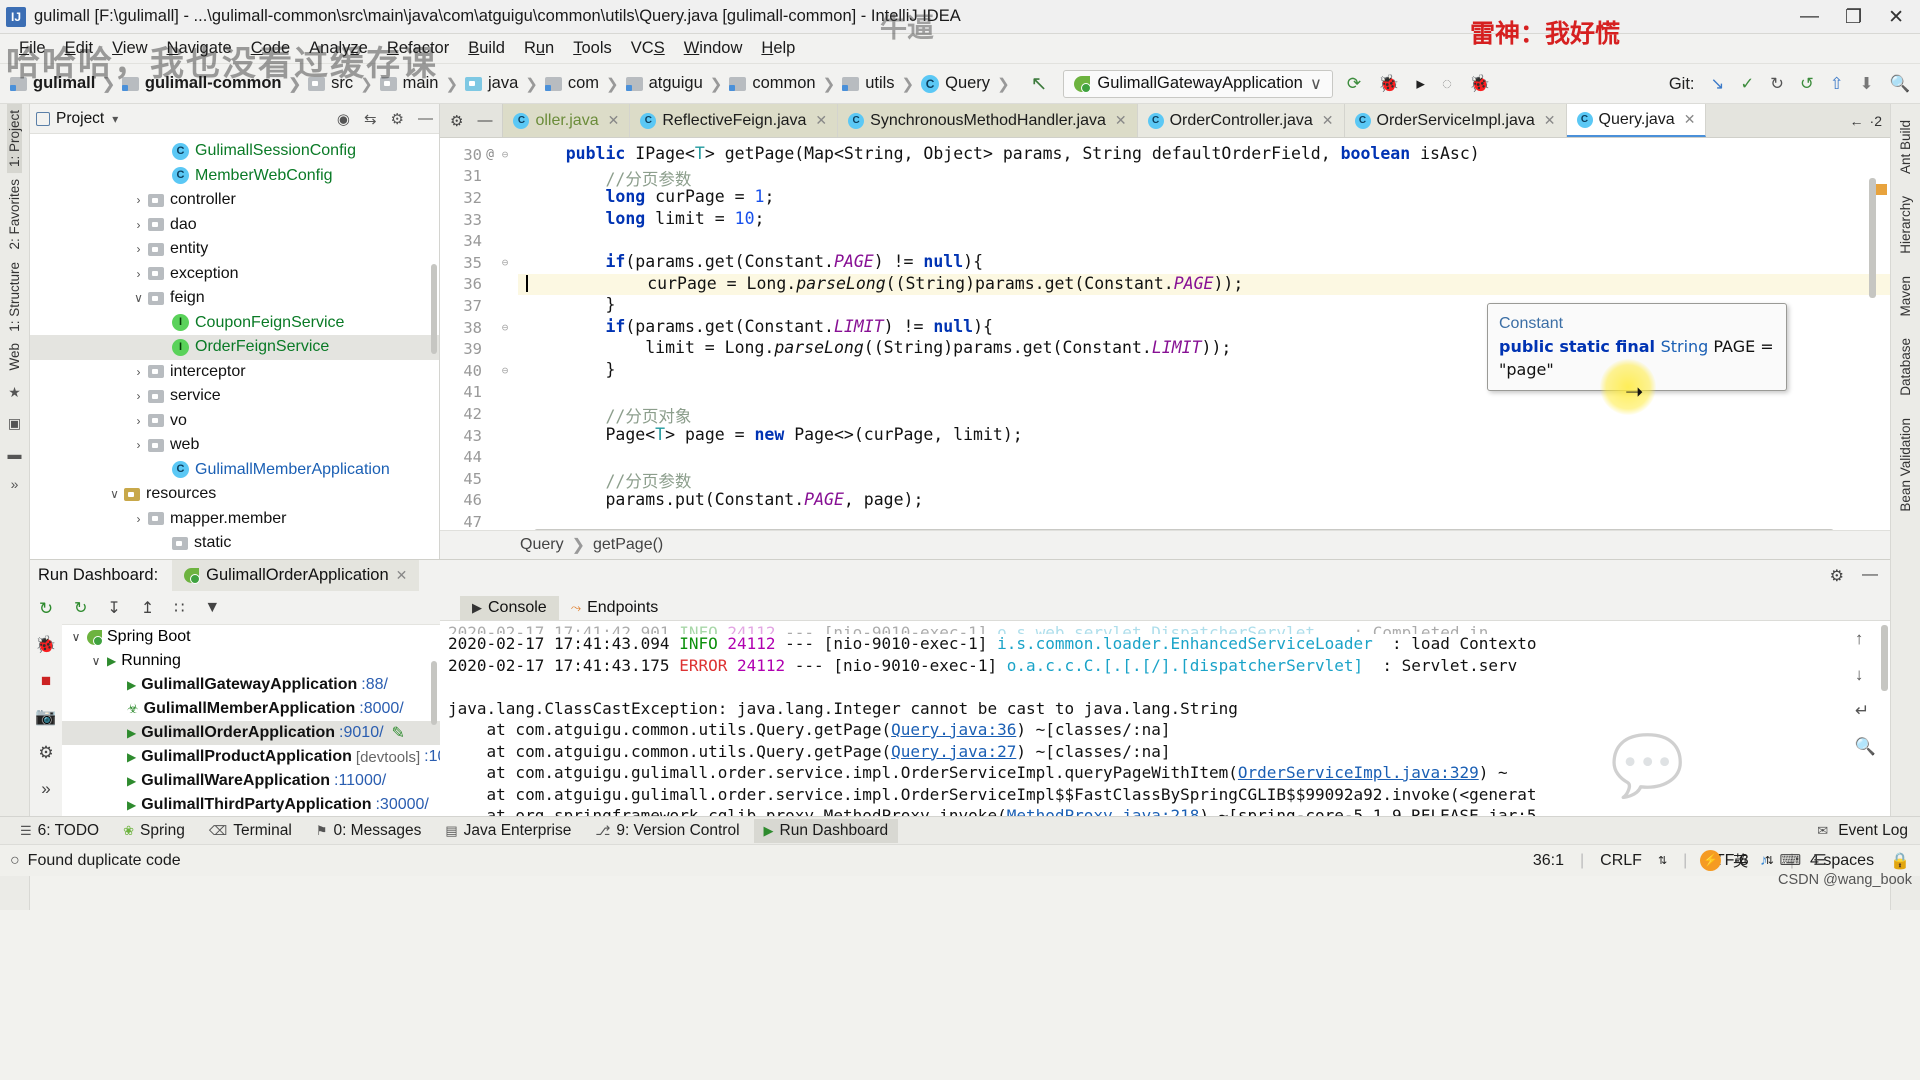 This screenshot has width=1920, height=1080. I want to click on git-update-icon: ↘, so click(1717, 84).